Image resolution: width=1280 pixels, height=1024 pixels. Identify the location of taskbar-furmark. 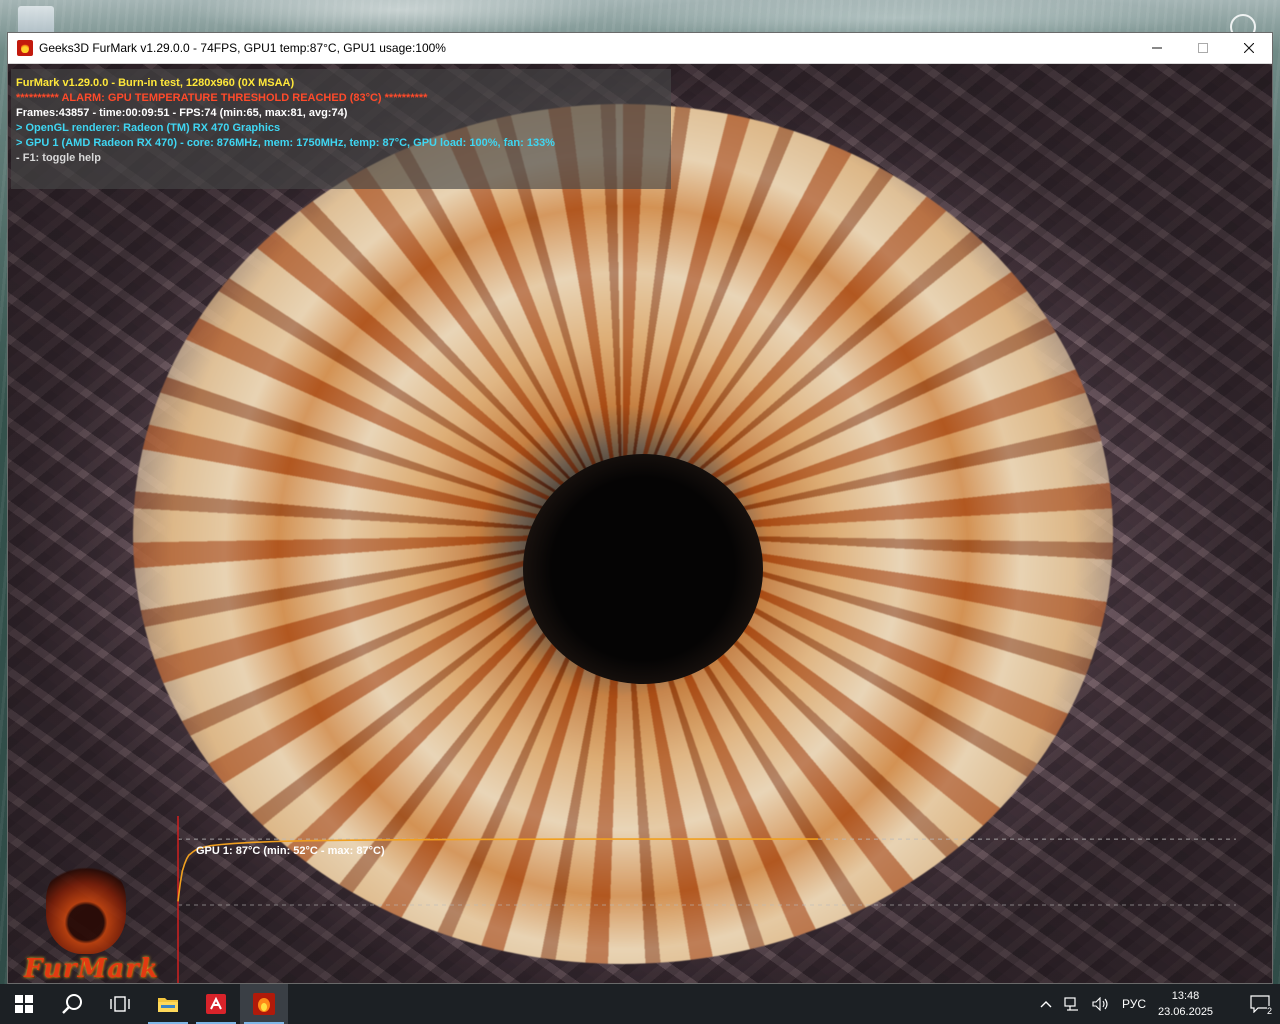
(264, 1004).